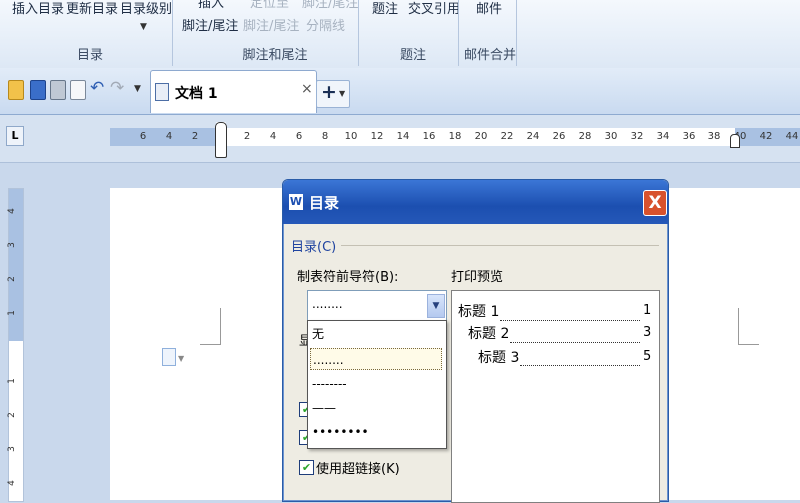 The height and width of the screenshot is (503, 800). I want to click on ruler-tick-label: 22, so click(507, 136).